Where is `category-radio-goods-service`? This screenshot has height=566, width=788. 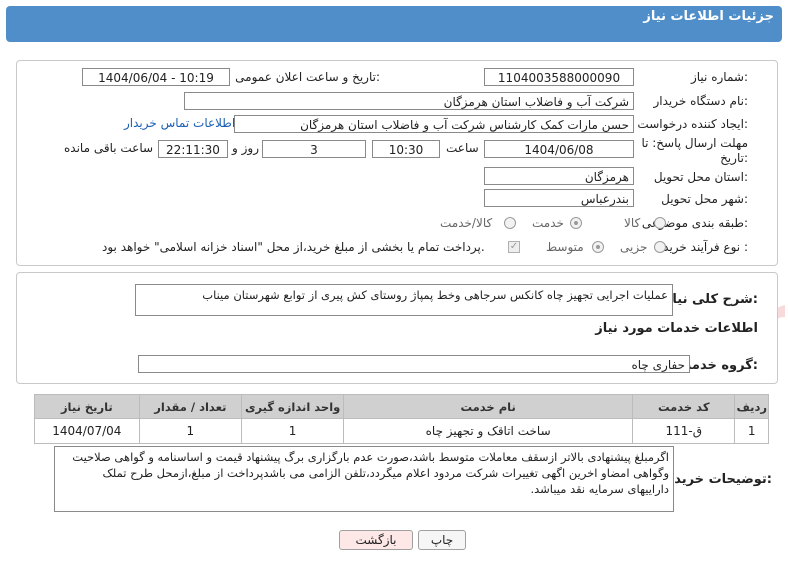 category-radio-goods-service is located at coordinates (510, 223).